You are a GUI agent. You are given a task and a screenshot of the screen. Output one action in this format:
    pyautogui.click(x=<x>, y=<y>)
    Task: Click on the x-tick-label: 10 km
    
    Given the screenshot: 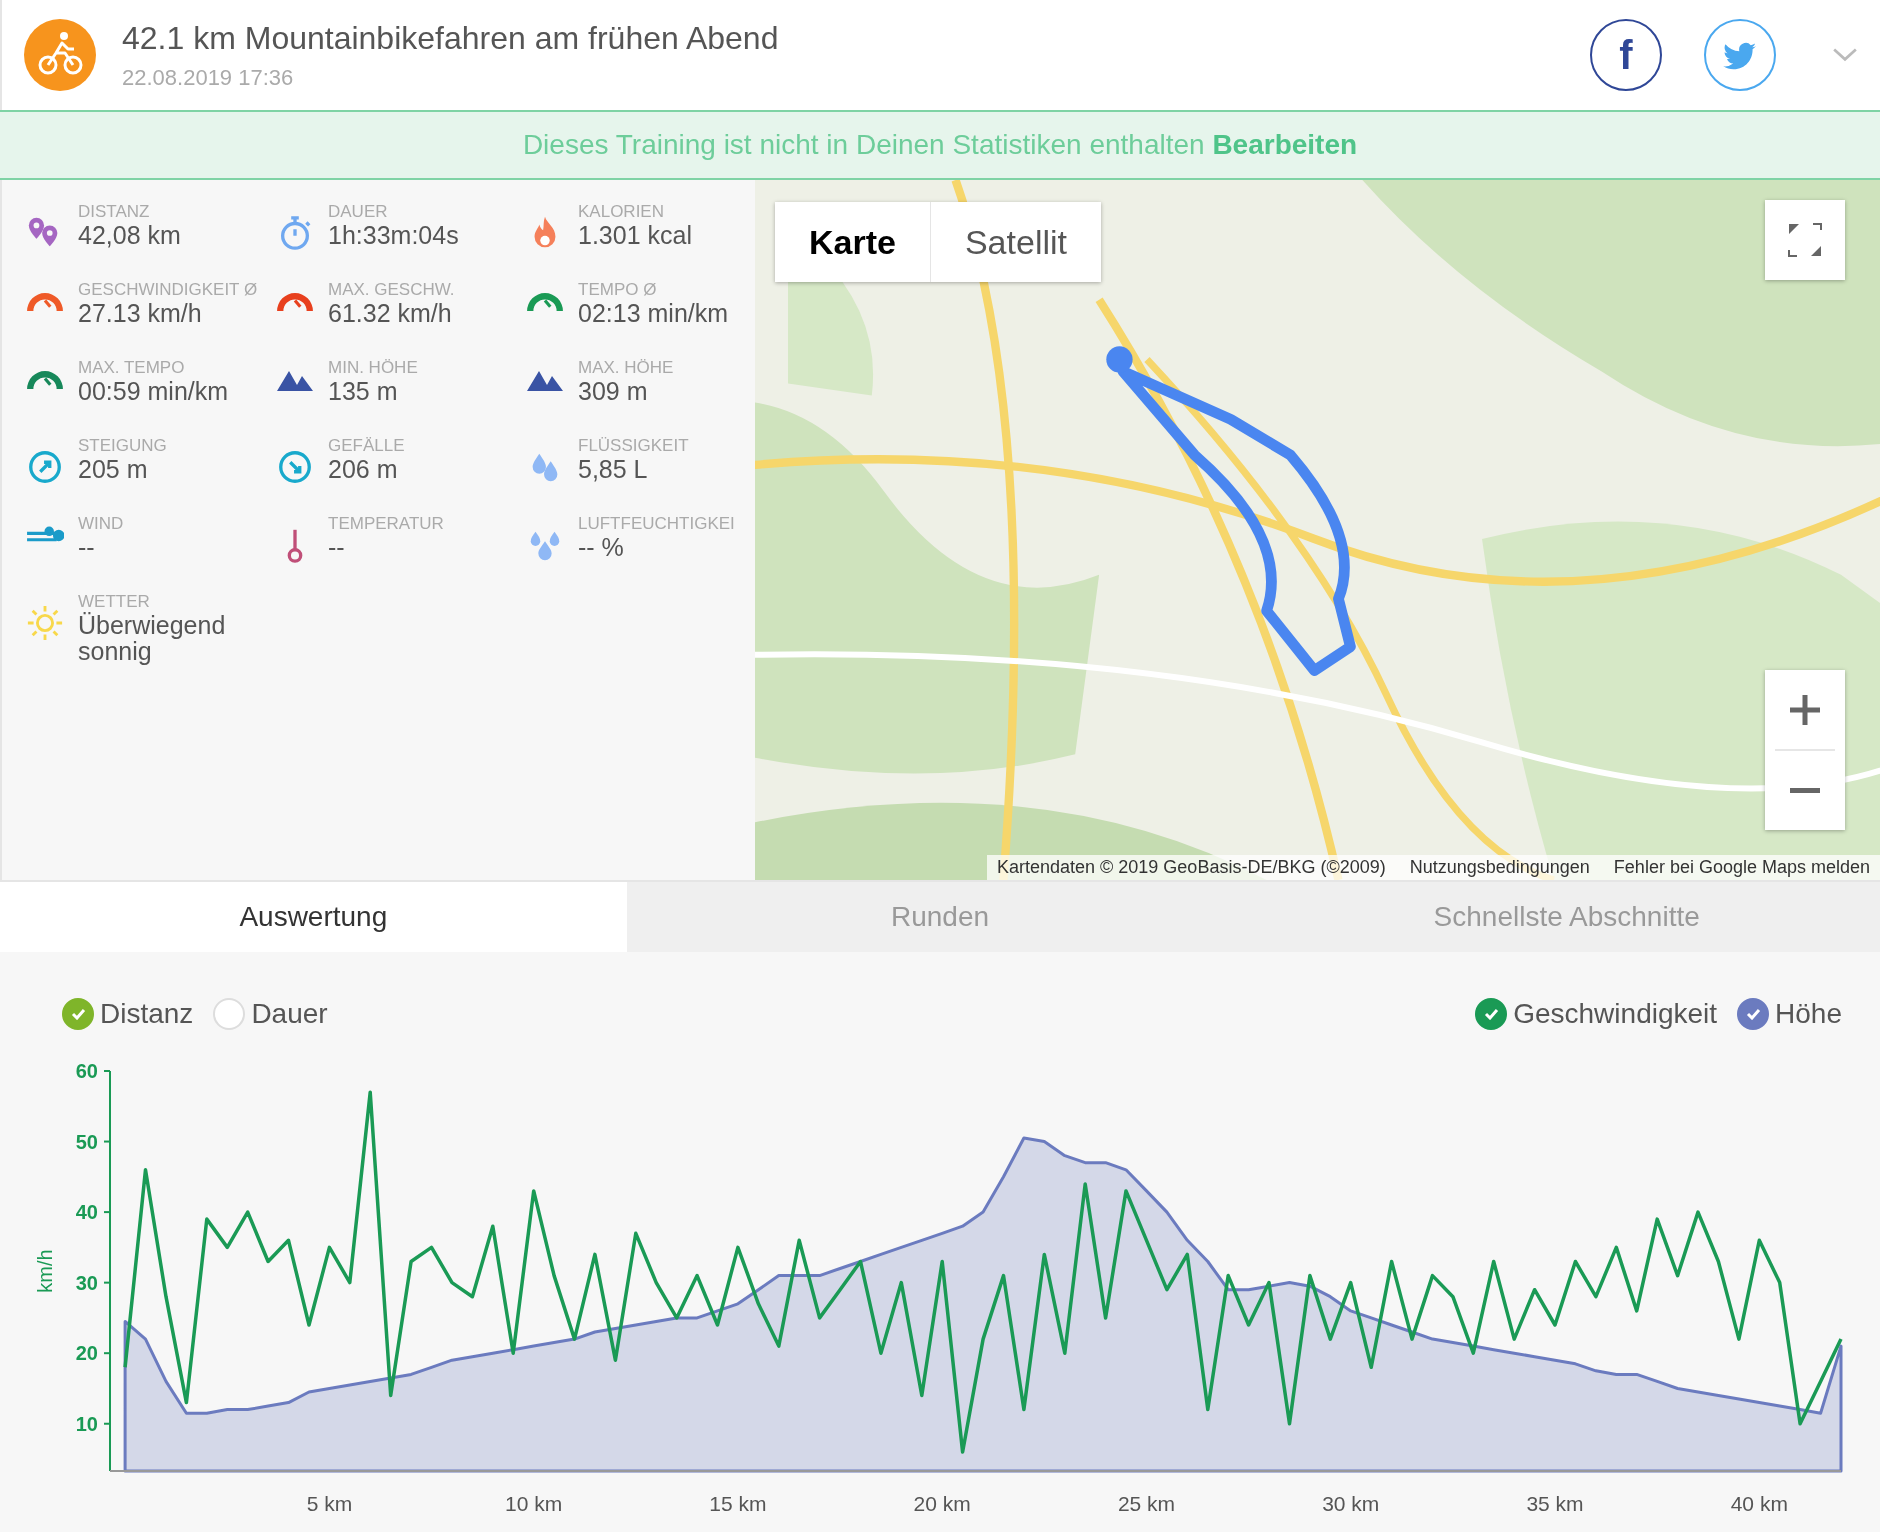 What is the action you would take?
    pyautogui.click(x=534, y=1503)
    